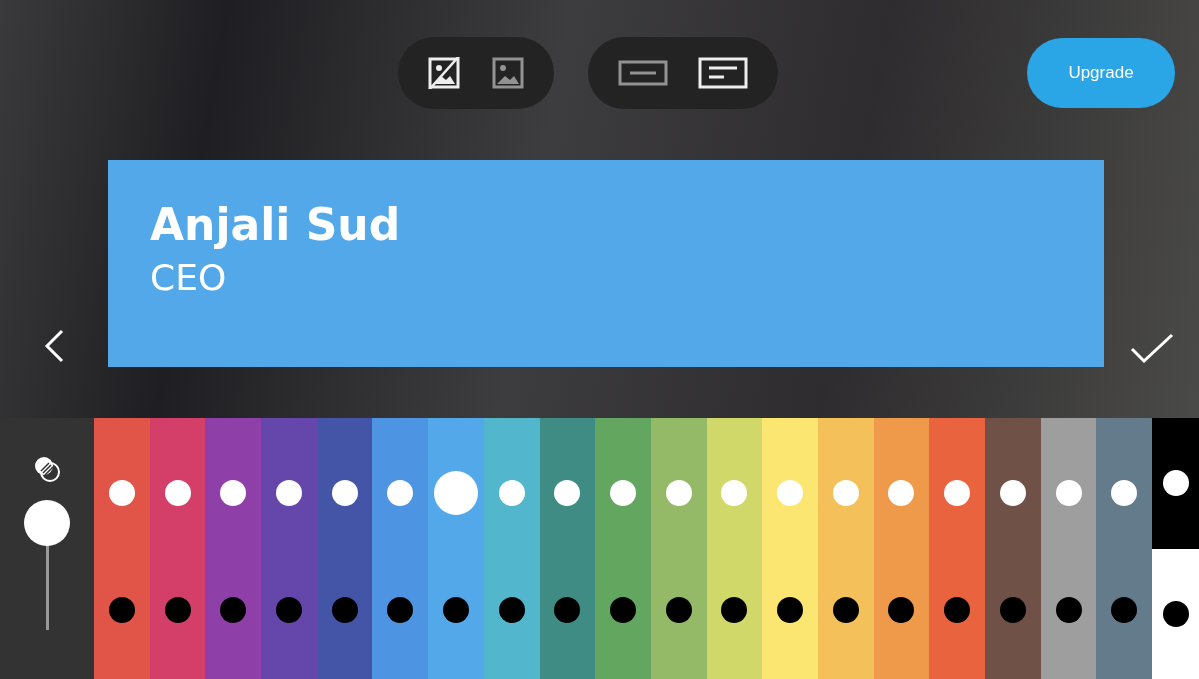 The width and height of the screenshot is (1199, 679). I want to click on blend-icon, so click(47, 469).